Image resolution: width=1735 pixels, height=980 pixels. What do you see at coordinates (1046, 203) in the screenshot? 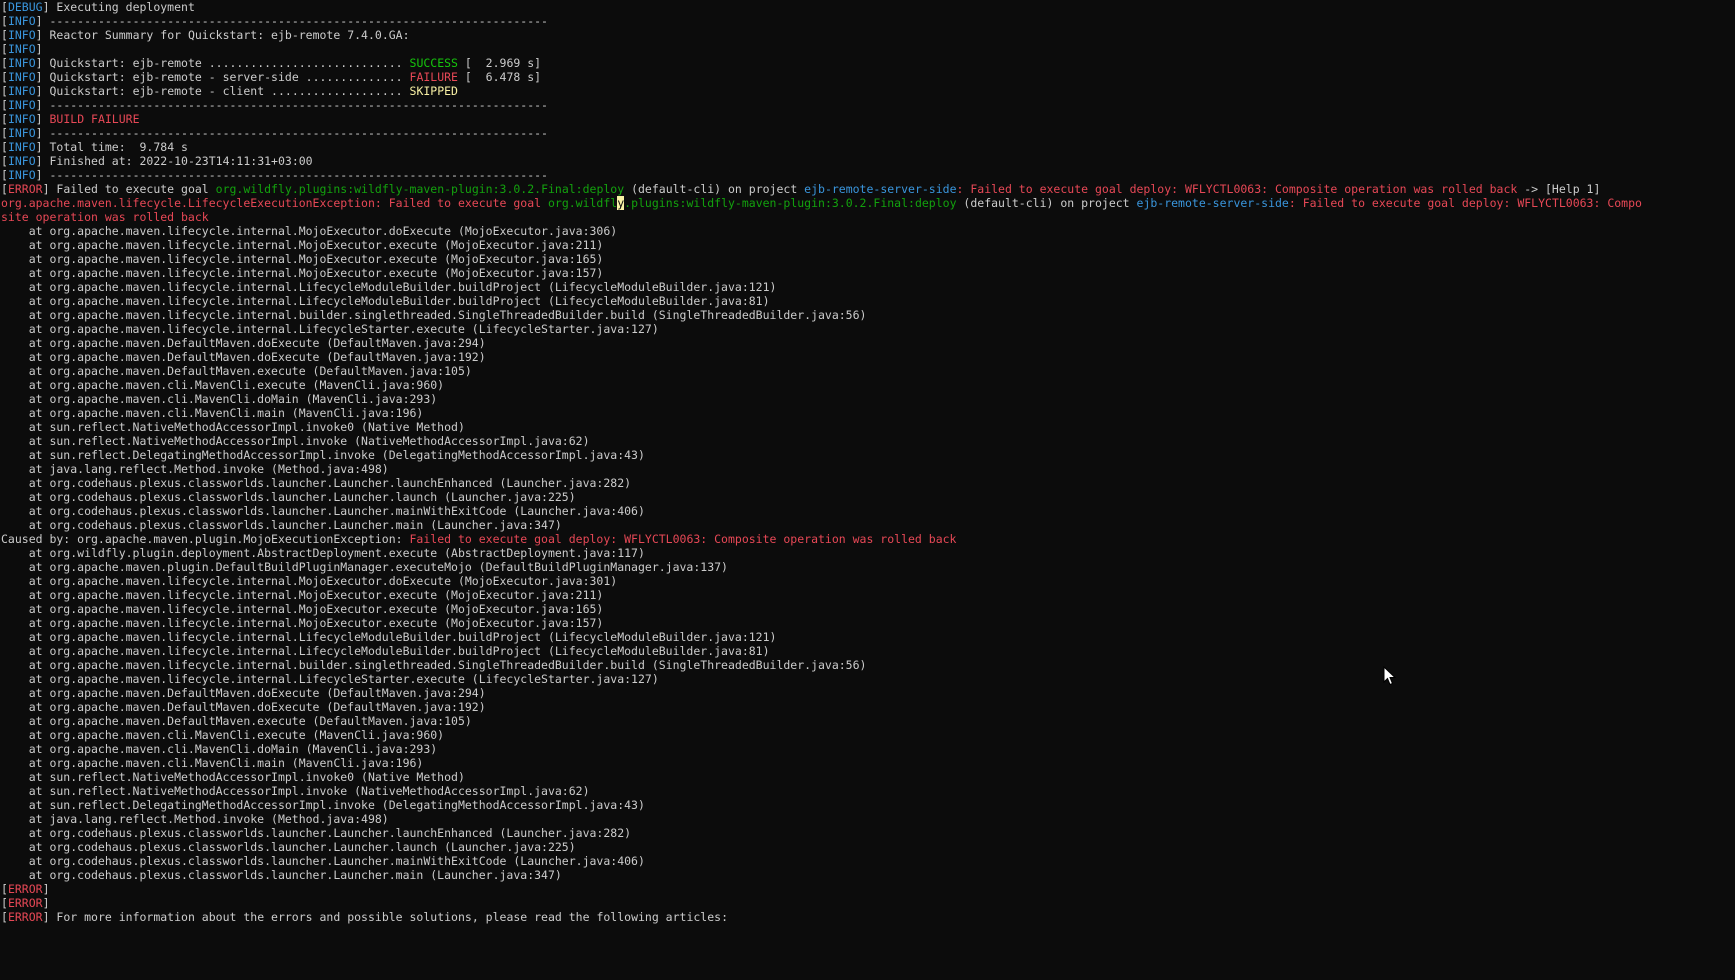
I see `line-segment: (default-cli) on project` at bounding box center [1046, 203].